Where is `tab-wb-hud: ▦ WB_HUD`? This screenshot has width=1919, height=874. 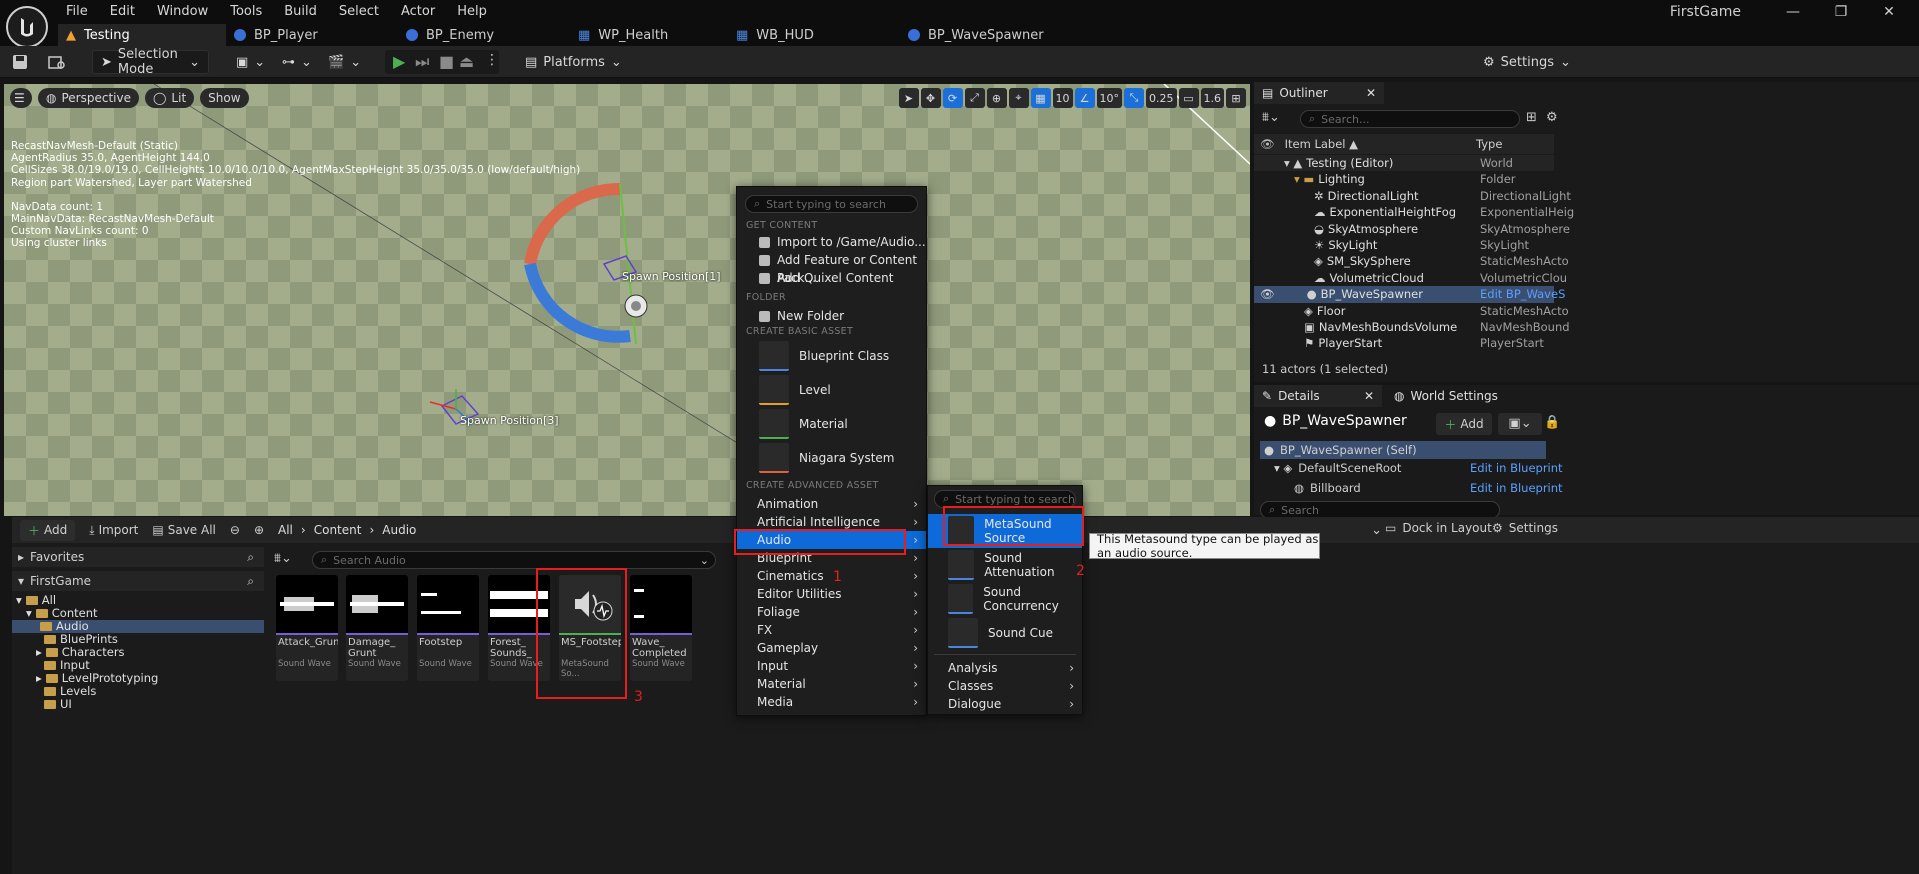
tab-wb-hud: ▦ WB_HUD is located at coordinates (814, 35).